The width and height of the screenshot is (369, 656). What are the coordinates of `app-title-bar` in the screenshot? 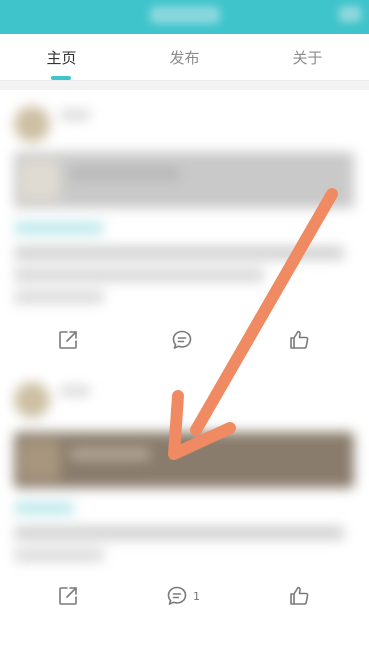 It's located at (184, 17).